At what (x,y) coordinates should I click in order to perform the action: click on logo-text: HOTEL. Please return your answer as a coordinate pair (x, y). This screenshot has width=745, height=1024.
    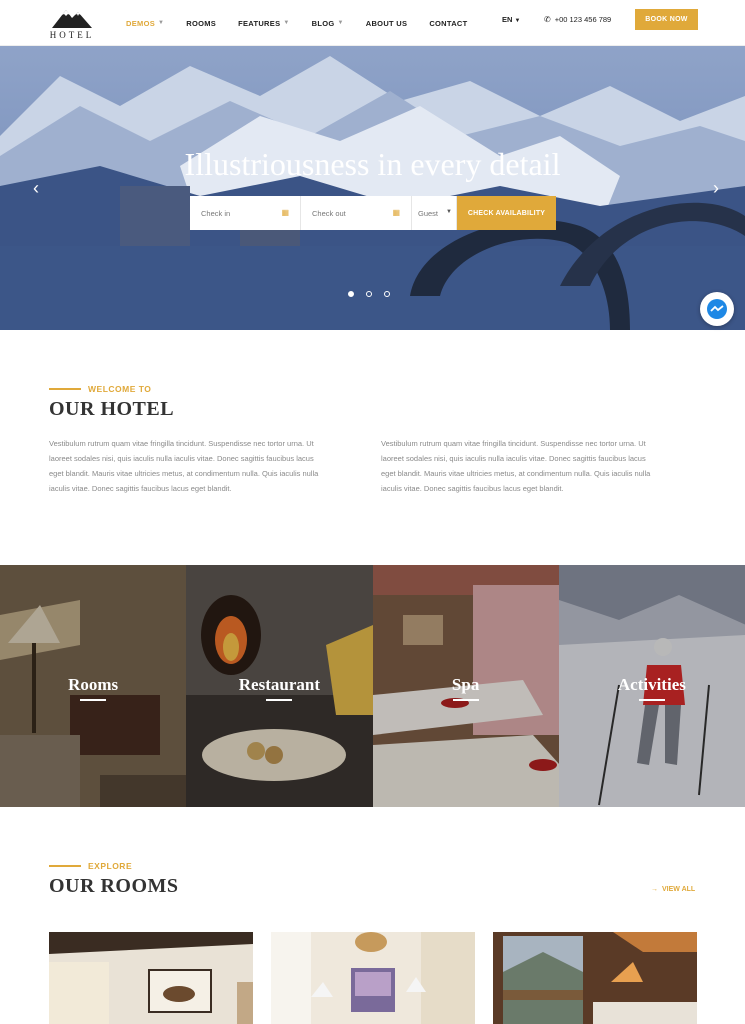
    Looking at the image, I should click on (72, 35).